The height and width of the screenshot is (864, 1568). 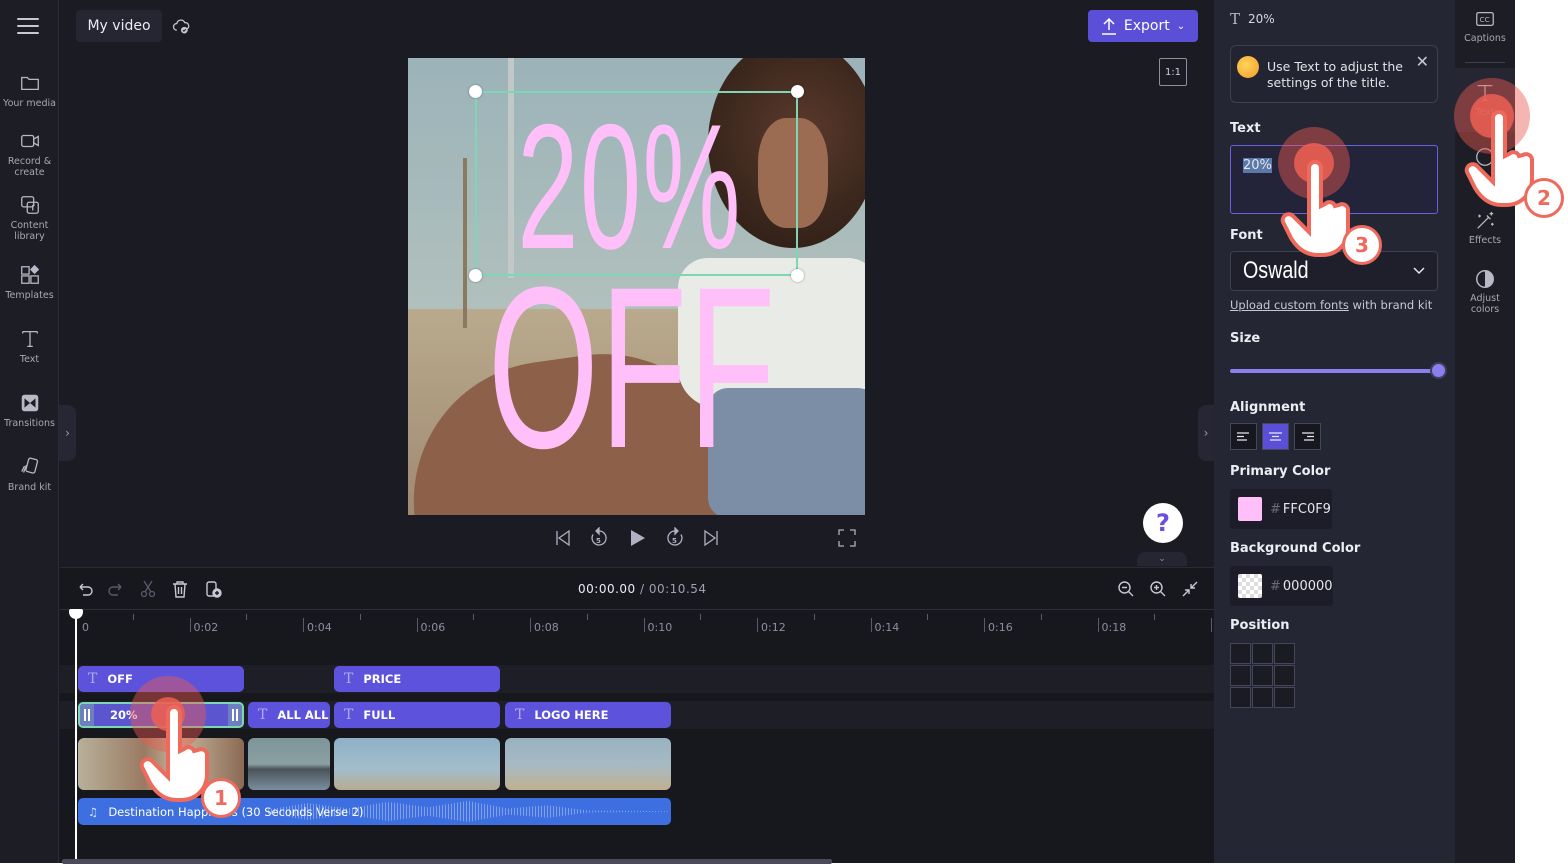 I want to click on play-icon, so click(x=637, y=538).